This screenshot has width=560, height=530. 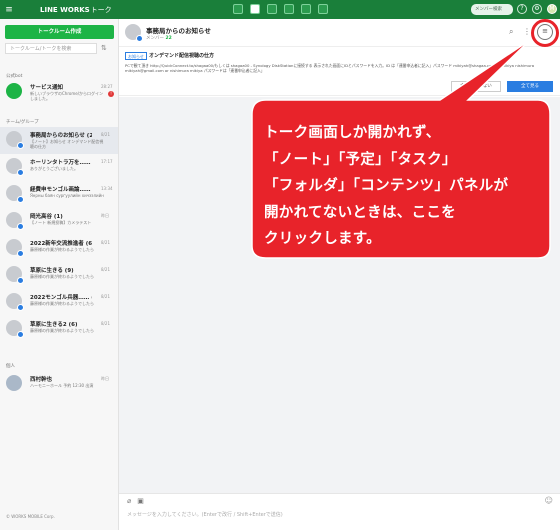 I want to click on list-item: 2022モンゴル兵器…… (12) 8/21 藤原様の作業が終わるようでしたら, so click(x=59, y=302).